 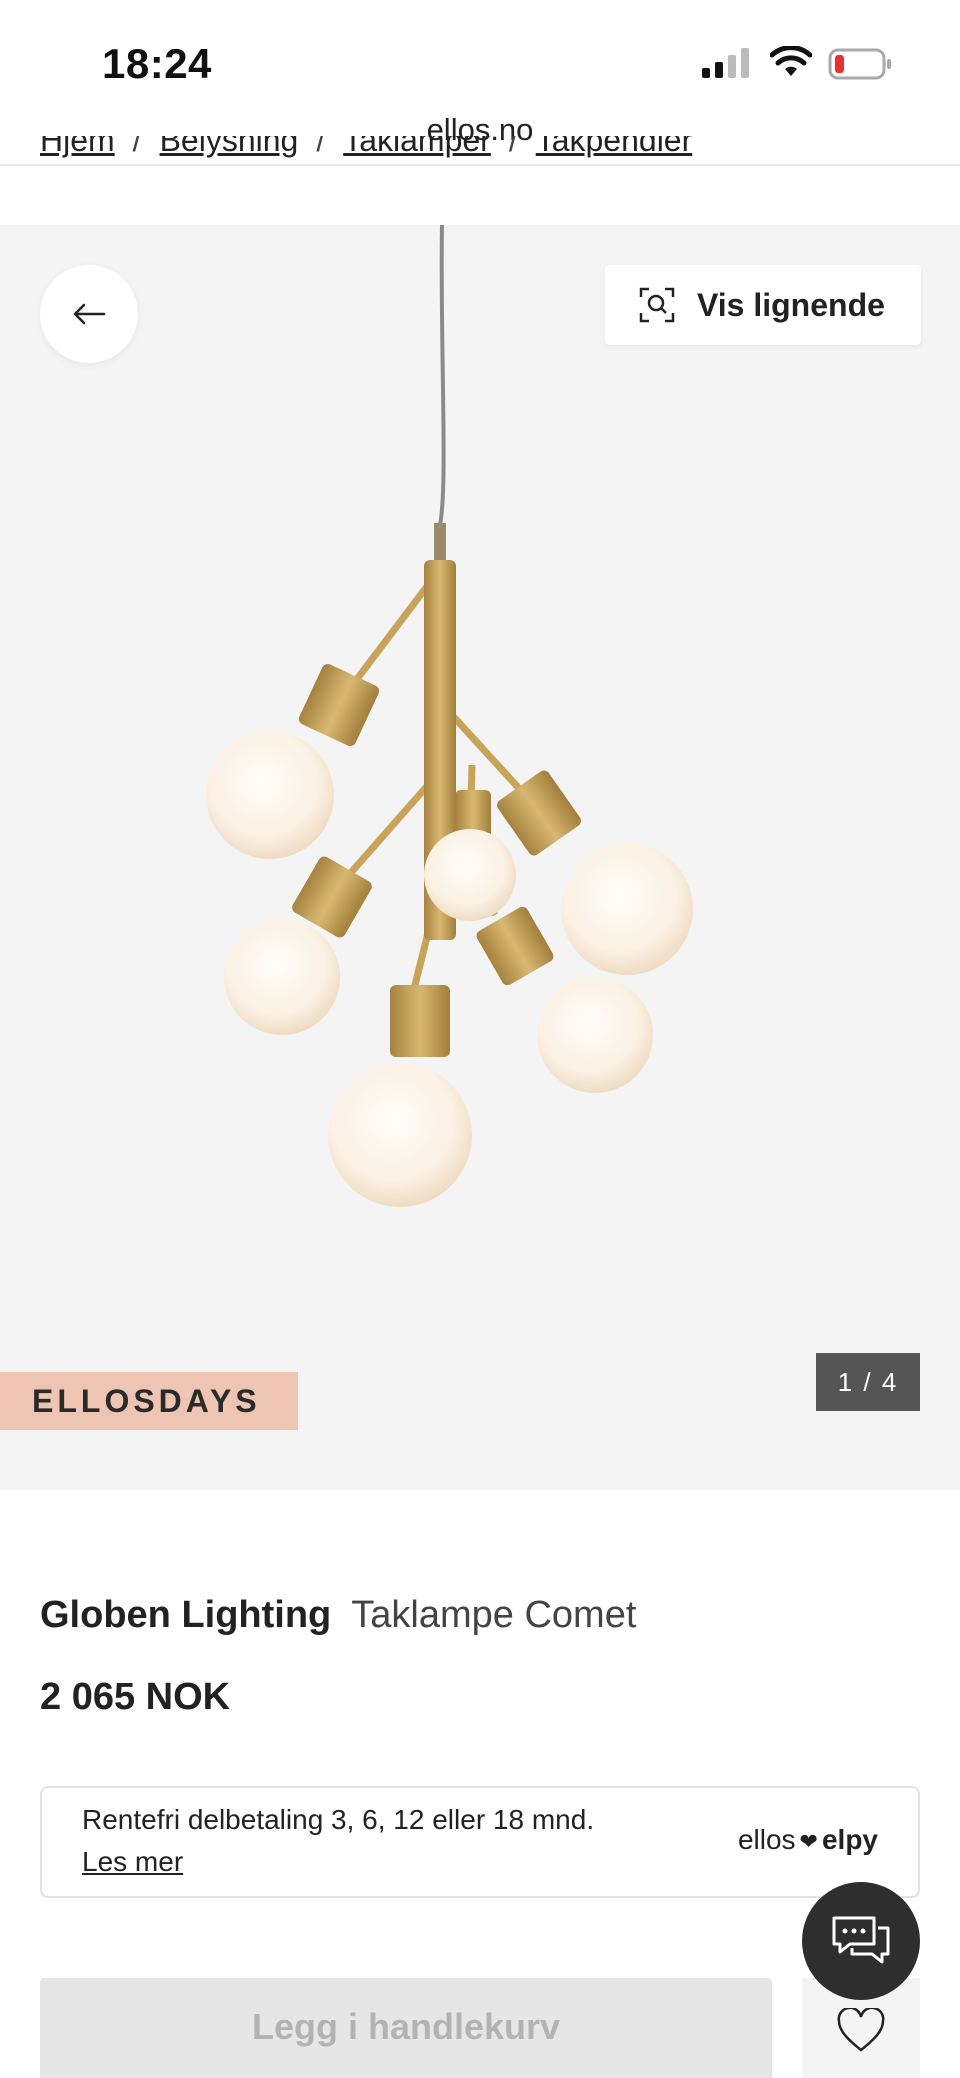 What do you see at coordinates (417, 147) in the screenshot?
I see `breadcrumb-ceiling-lamps: Taklamper` at bounding box center [417, 147].